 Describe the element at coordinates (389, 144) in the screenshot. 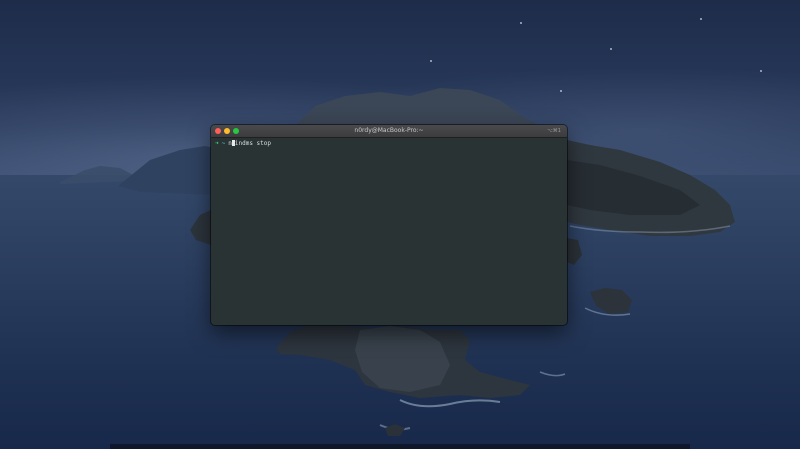

I see `command-line: ➜ ~ n indms stop` at that location.